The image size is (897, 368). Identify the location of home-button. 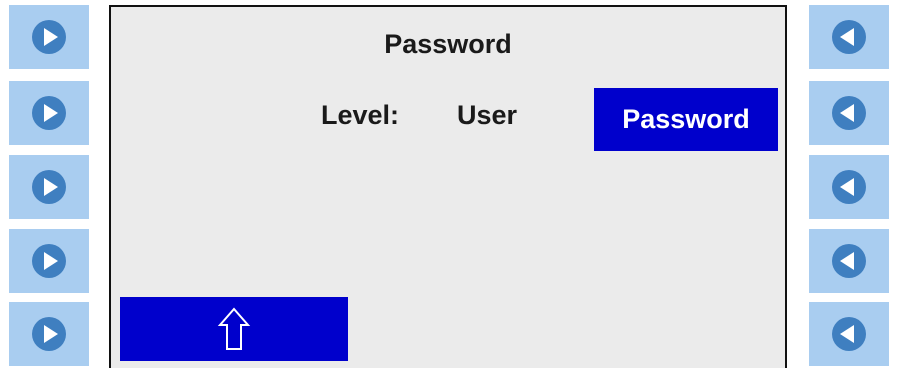
(234, 329).